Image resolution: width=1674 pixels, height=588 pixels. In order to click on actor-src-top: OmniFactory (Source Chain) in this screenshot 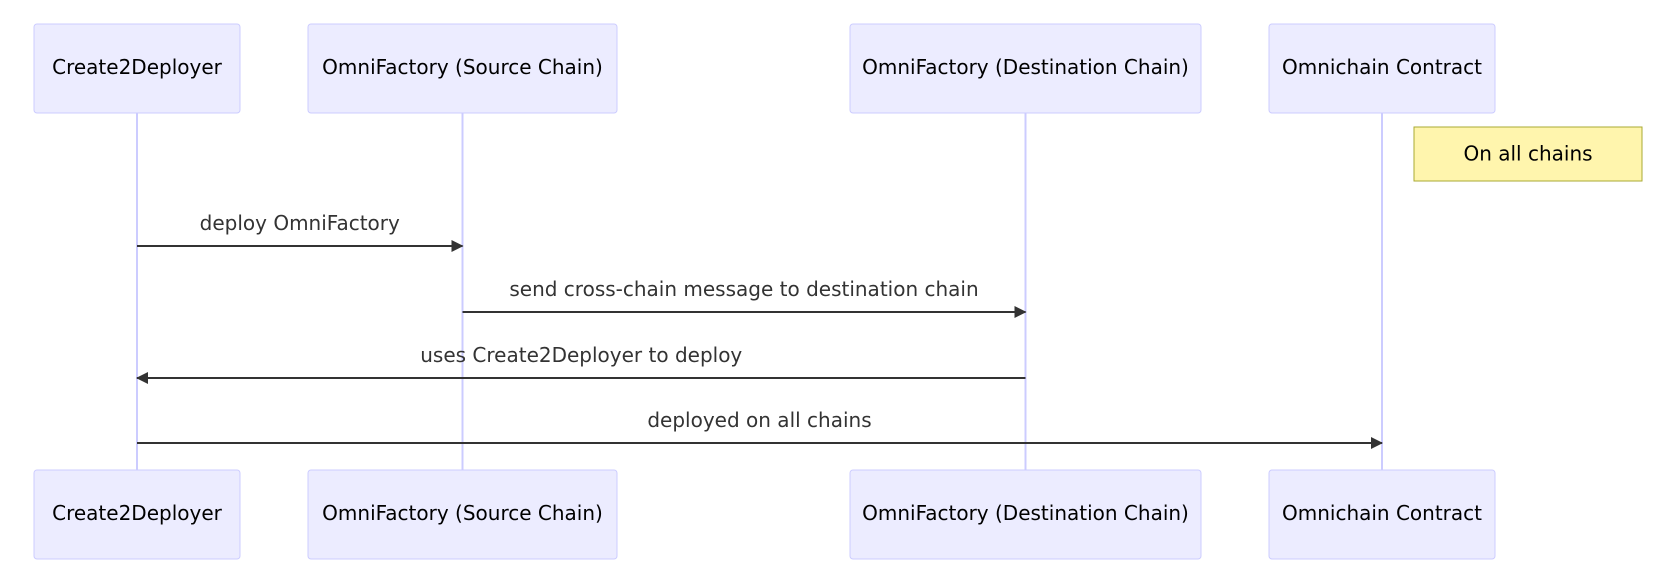, I will do `click(462, 68)`.